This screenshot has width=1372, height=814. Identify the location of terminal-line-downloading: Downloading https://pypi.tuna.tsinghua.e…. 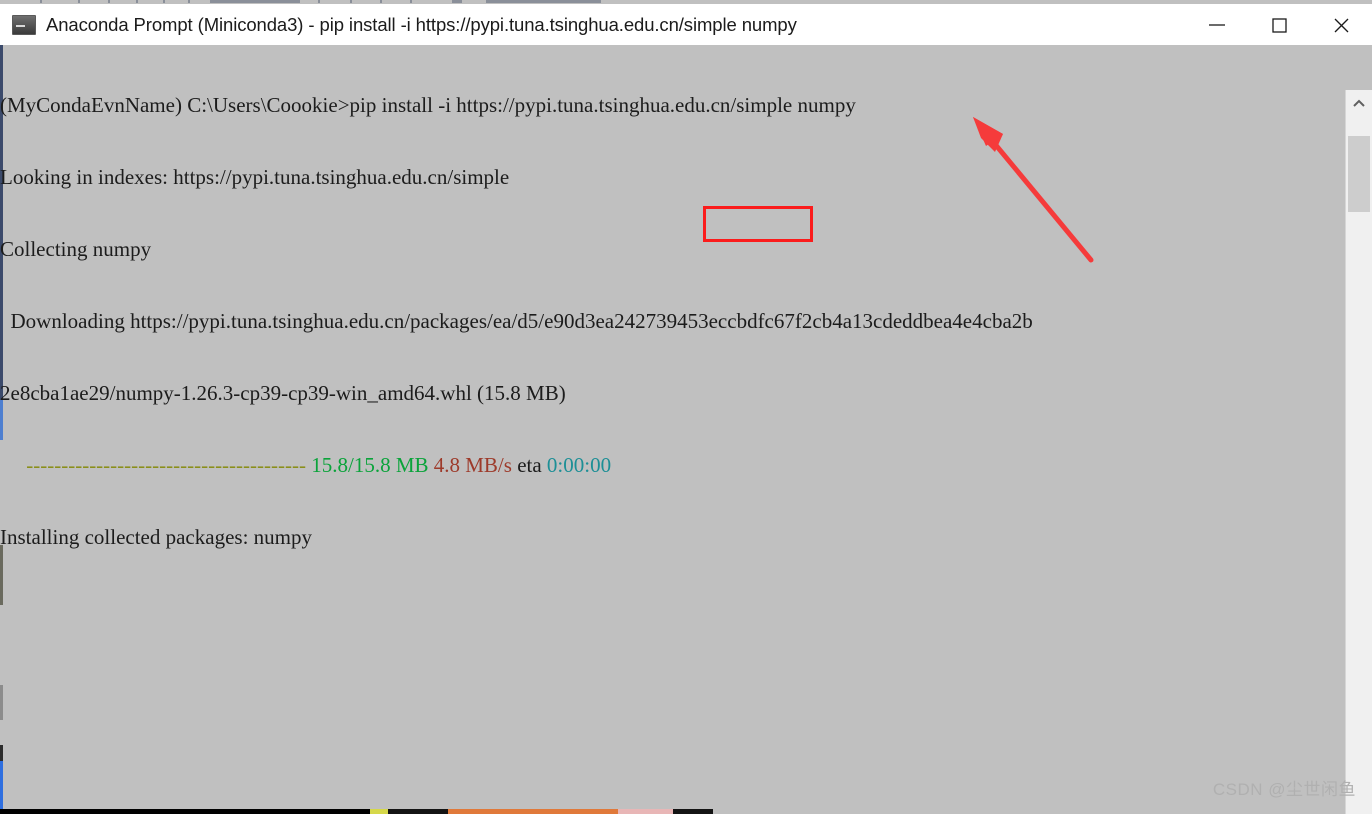
(672, 321).